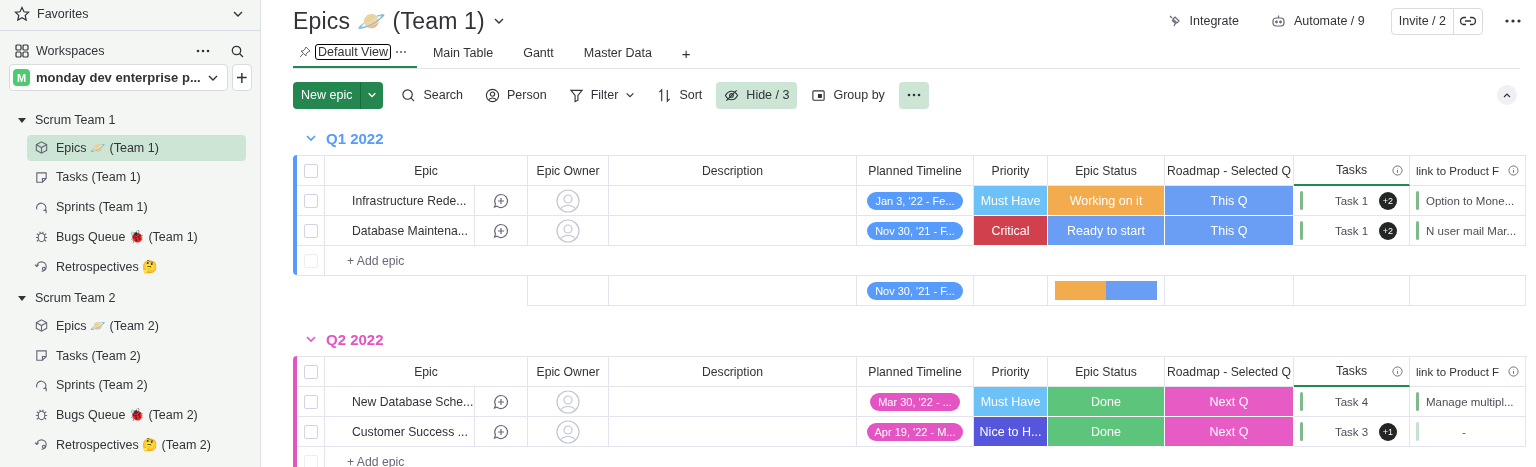 The width and height of the screenshot is (1536, 467). Describe the element at coordinates (1203, 21) in the screenshot. I see `integrate-button: Integrate` at that location.